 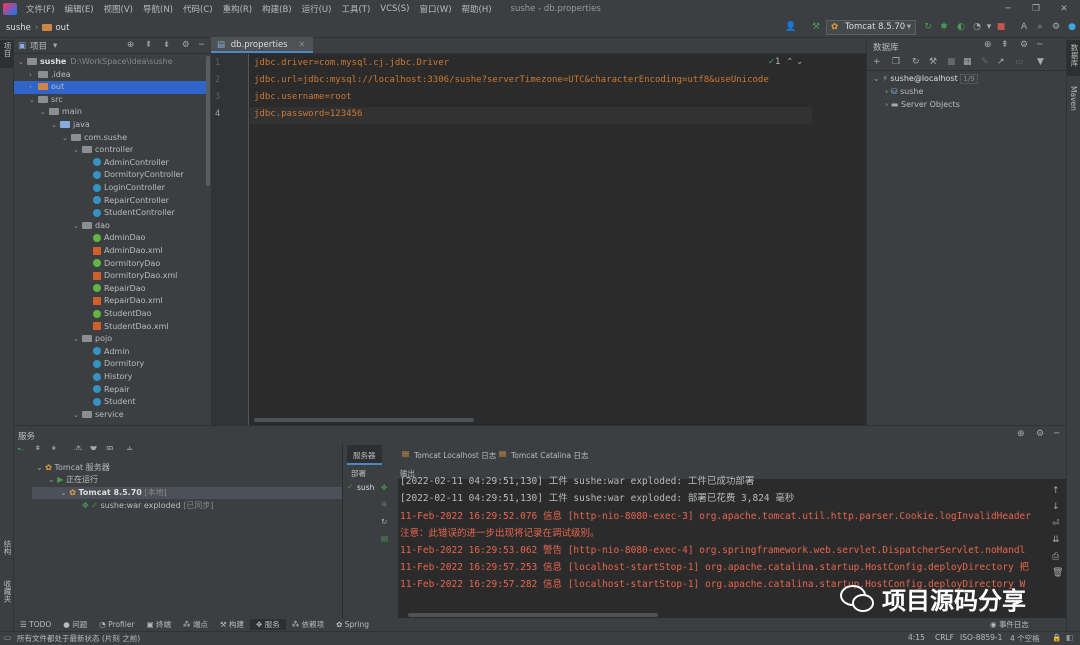 I want to click on breadcrumb-project: sushe, so click(x=15, y=28).